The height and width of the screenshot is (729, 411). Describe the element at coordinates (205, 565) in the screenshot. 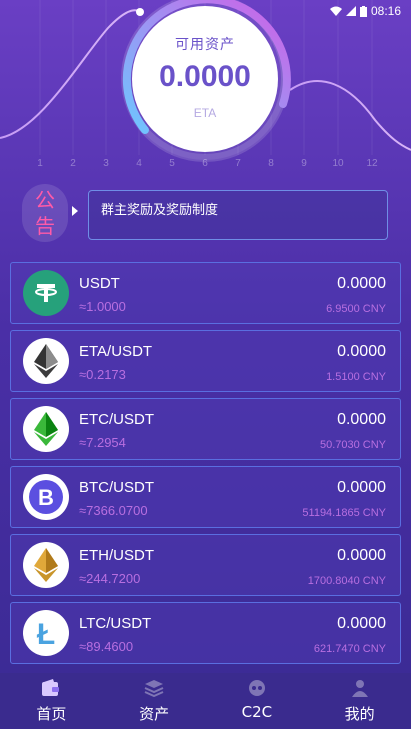

I see `coin-row-eth: ETH/USDT ≈244.7200 0.0000 1700.8040 CNY` at that location.